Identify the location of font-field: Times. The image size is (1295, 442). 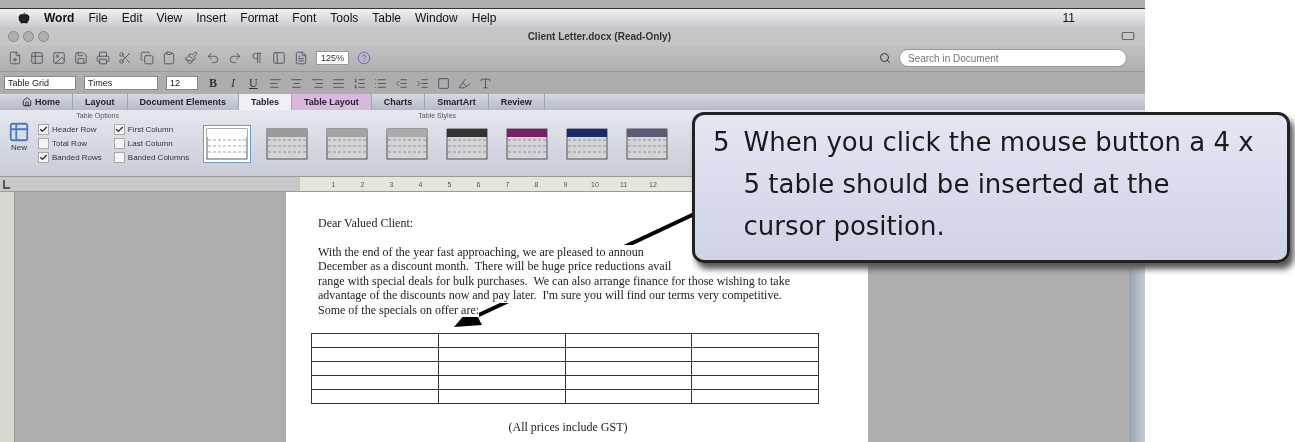
(121, 83).